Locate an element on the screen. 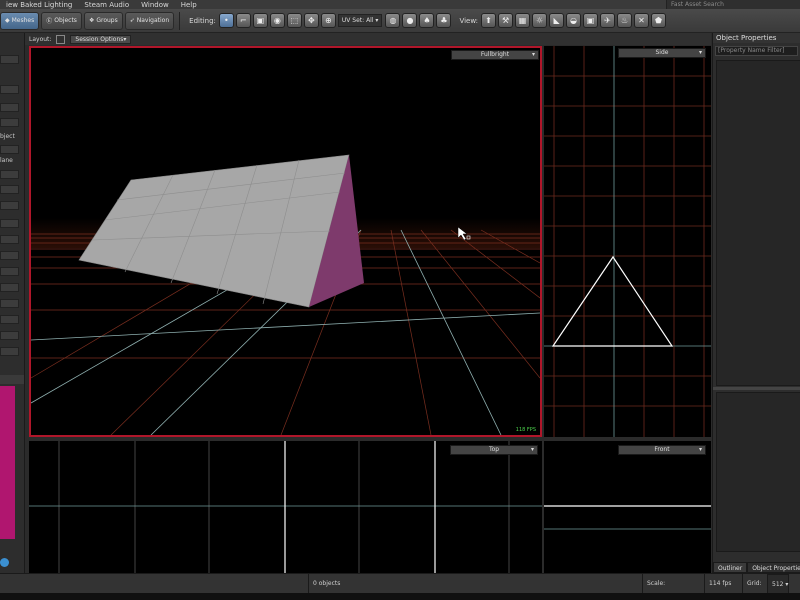  uvset-label: UV Set: All is located at coordinates (357, 20).